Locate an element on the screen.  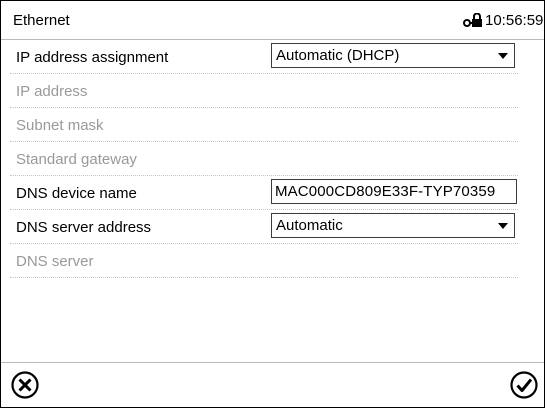
dns-server-address-value: Automatic is located at coordinates (309, 225).